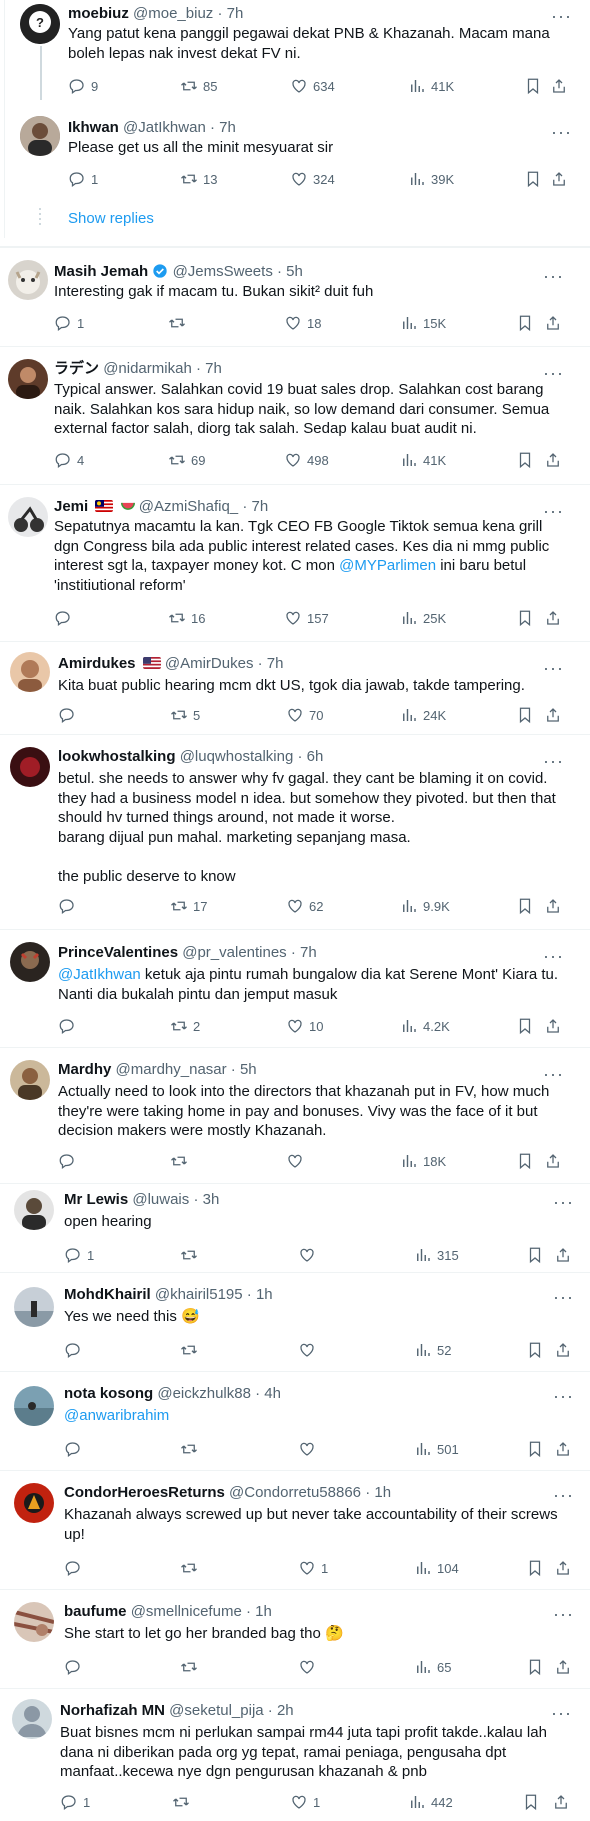 This screenshot has height=1821, width=590. I want to click on user-handle: @seketul_pija, so click(216, 1710).